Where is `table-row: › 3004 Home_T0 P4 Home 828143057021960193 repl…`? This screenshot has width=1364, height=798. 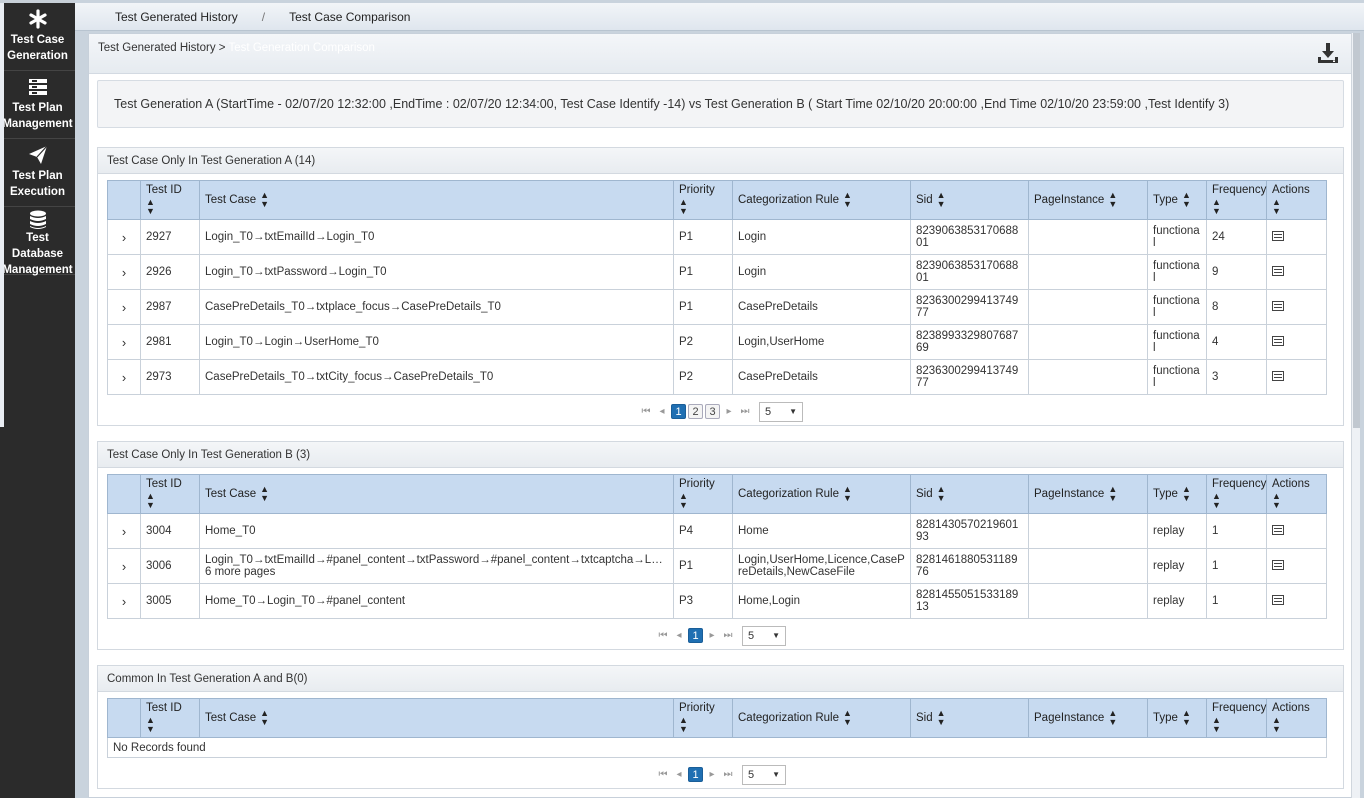 table-row: › 3004 Home_T0 P4 Home 828143057021960193 repl… is located at coordinates (717, 531).